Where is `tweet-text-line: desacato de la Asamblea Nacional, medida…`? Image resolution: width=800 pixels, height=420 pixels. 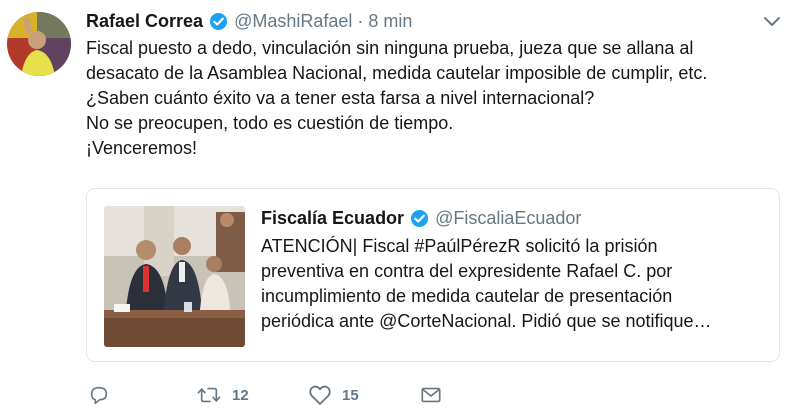
tweet-text-line: desacato de la Asamblea Nacional, medida… is located at coordinates (397, 73).